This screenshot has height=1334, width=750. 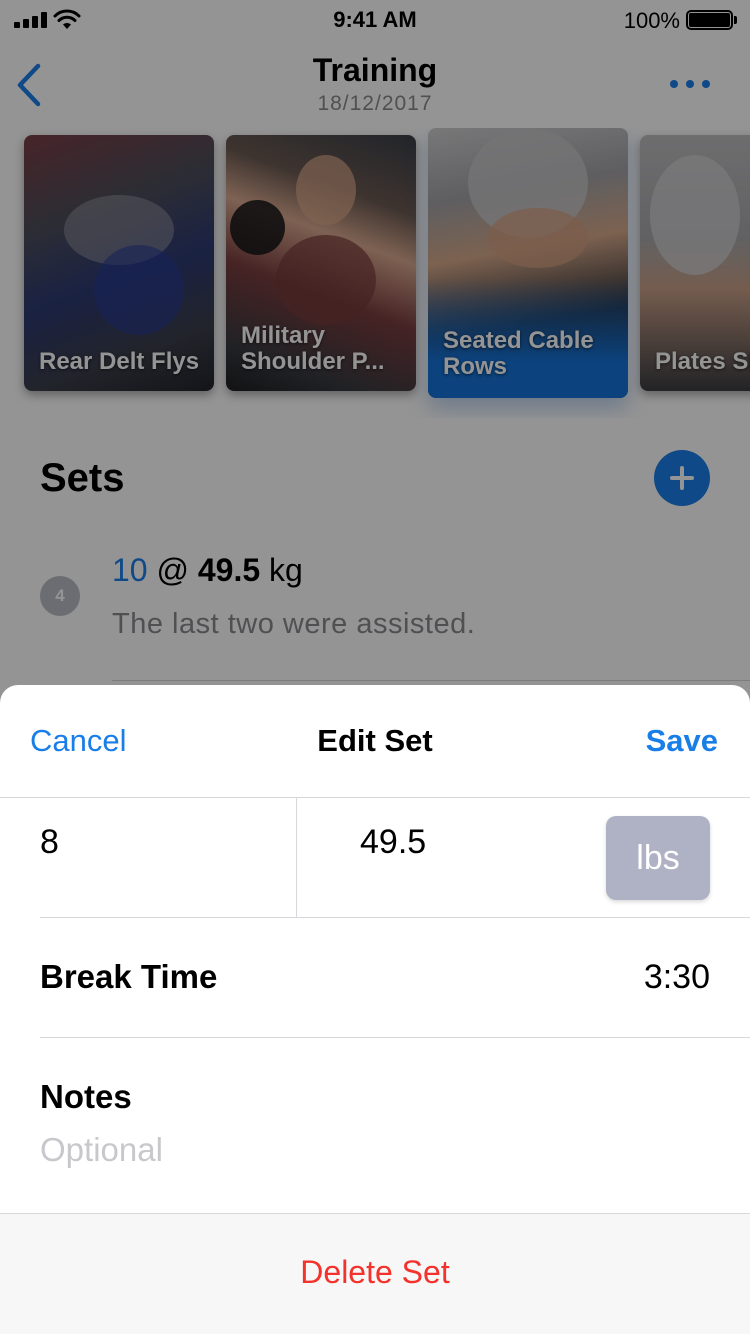 I want to click on sheet-title: Edit Set, so click(x=375, y=740).